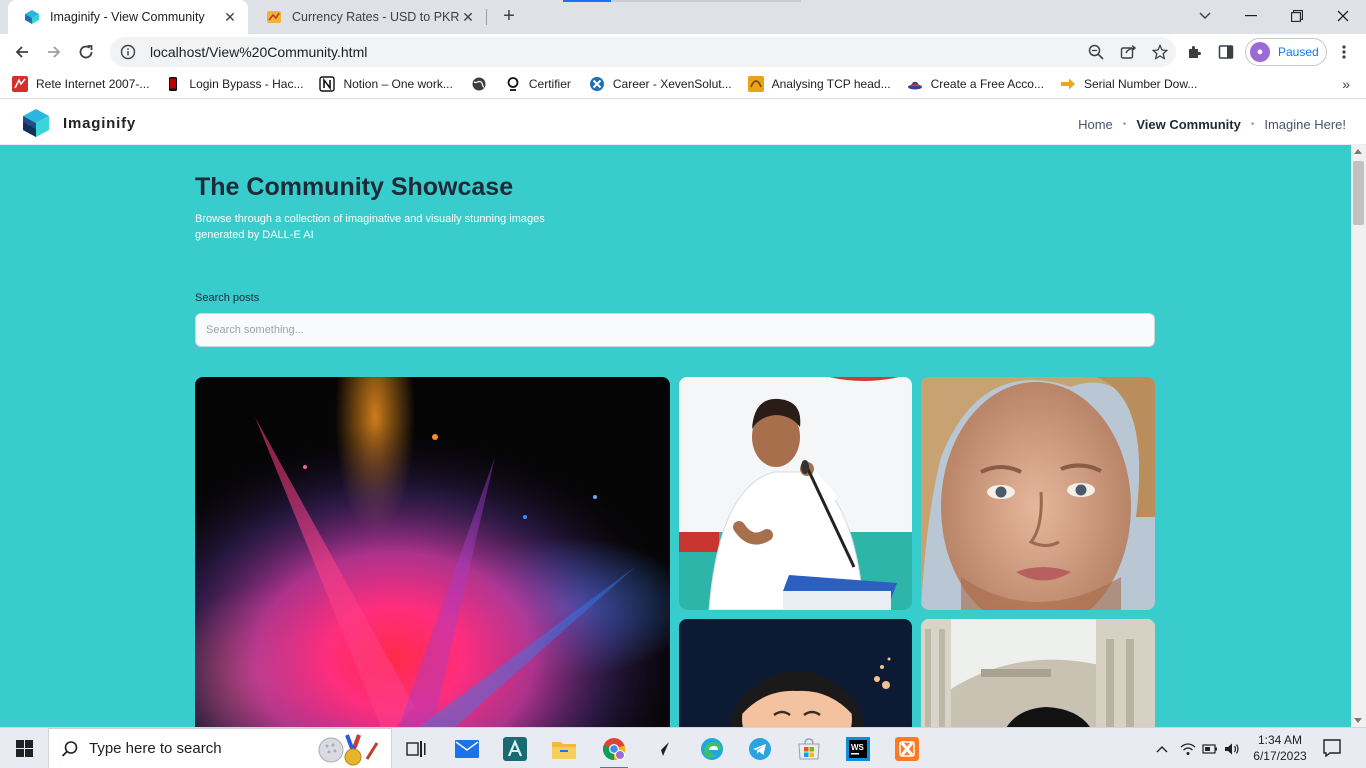 The height and width of the screenshot is (768, 1366). I want to click on reload-icon, so click(86, 52).